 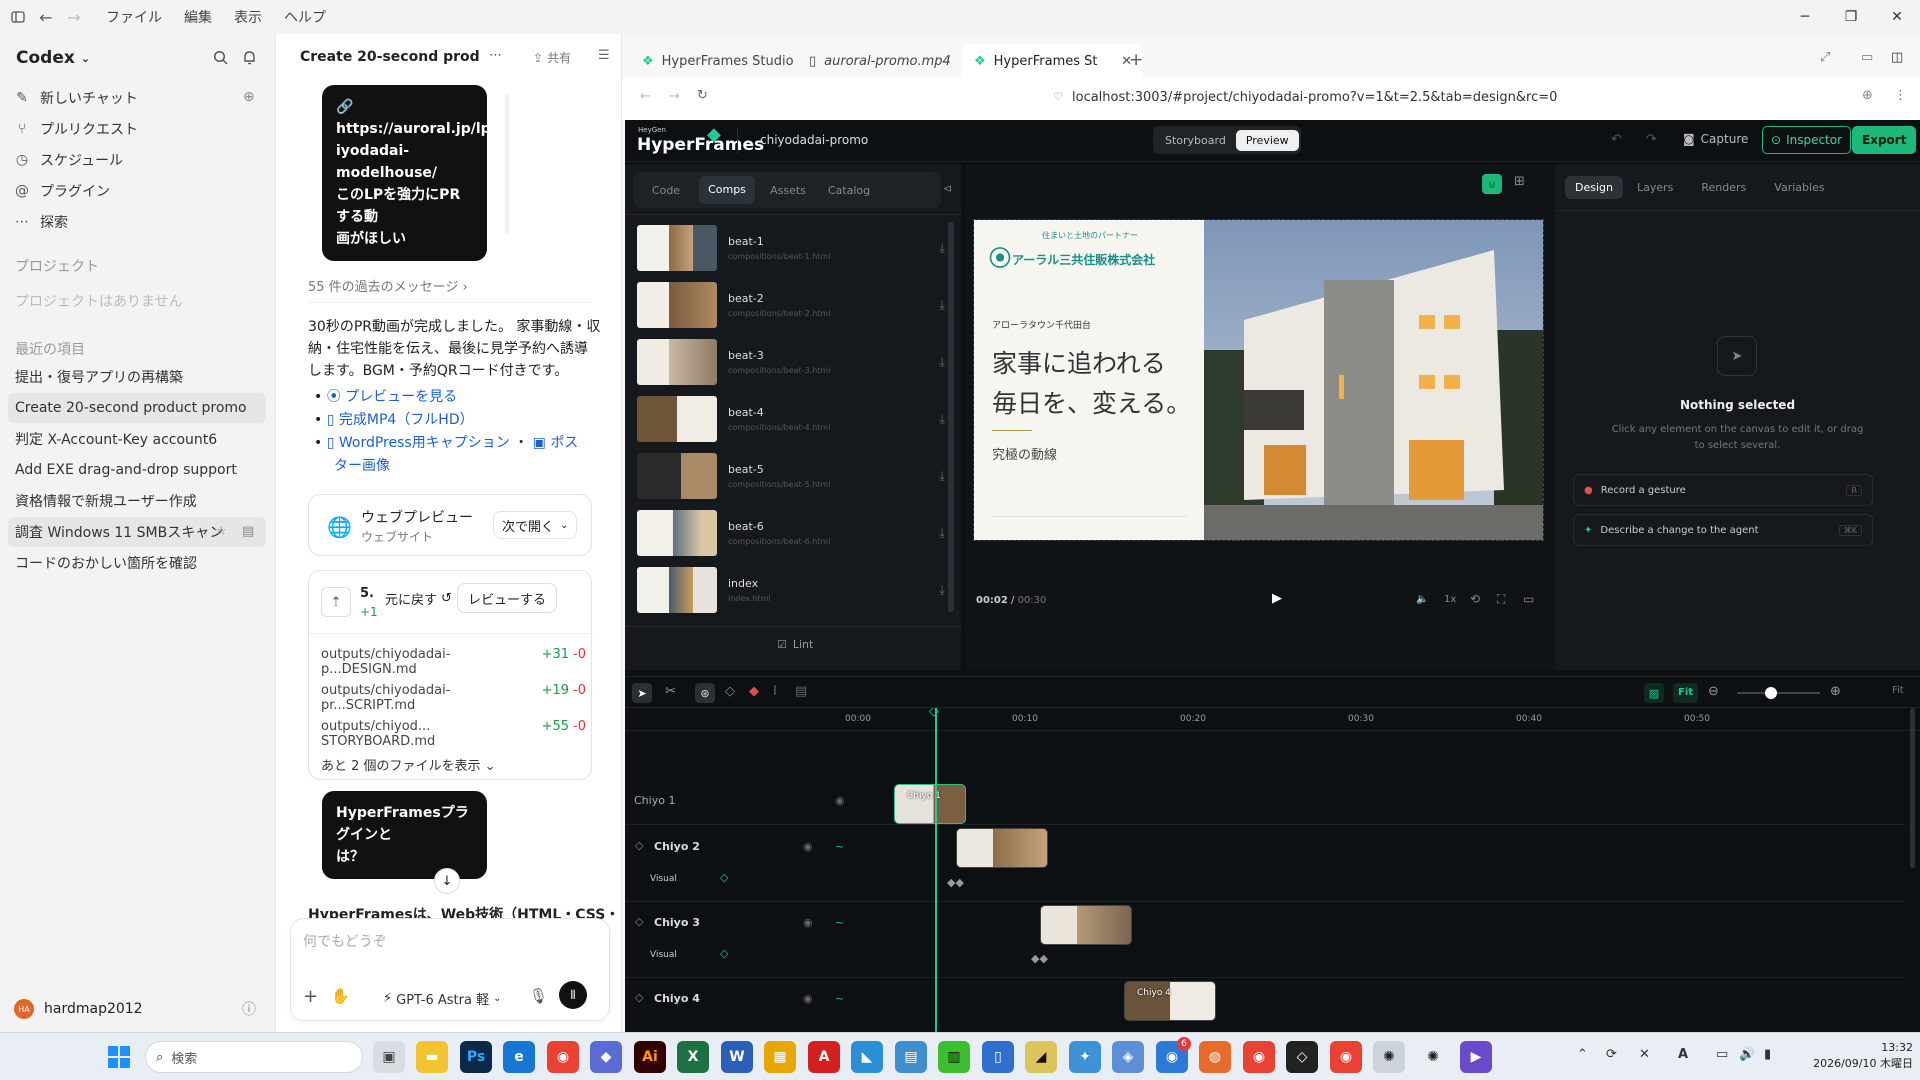 What do you see at coordinates (824, 1057) in the screenshot?
I see `acrobat-icon: A` at bounding box center [824, 1057].